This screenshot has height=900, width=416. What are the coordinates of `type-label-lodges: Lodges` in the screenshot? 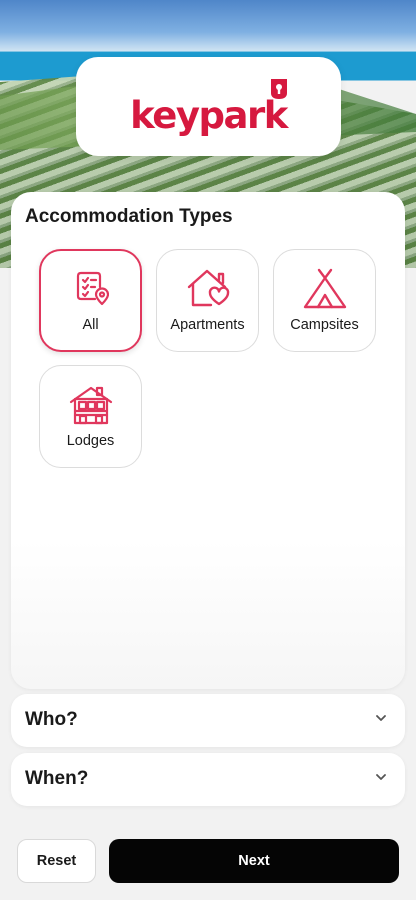 It's located at (90, 441).